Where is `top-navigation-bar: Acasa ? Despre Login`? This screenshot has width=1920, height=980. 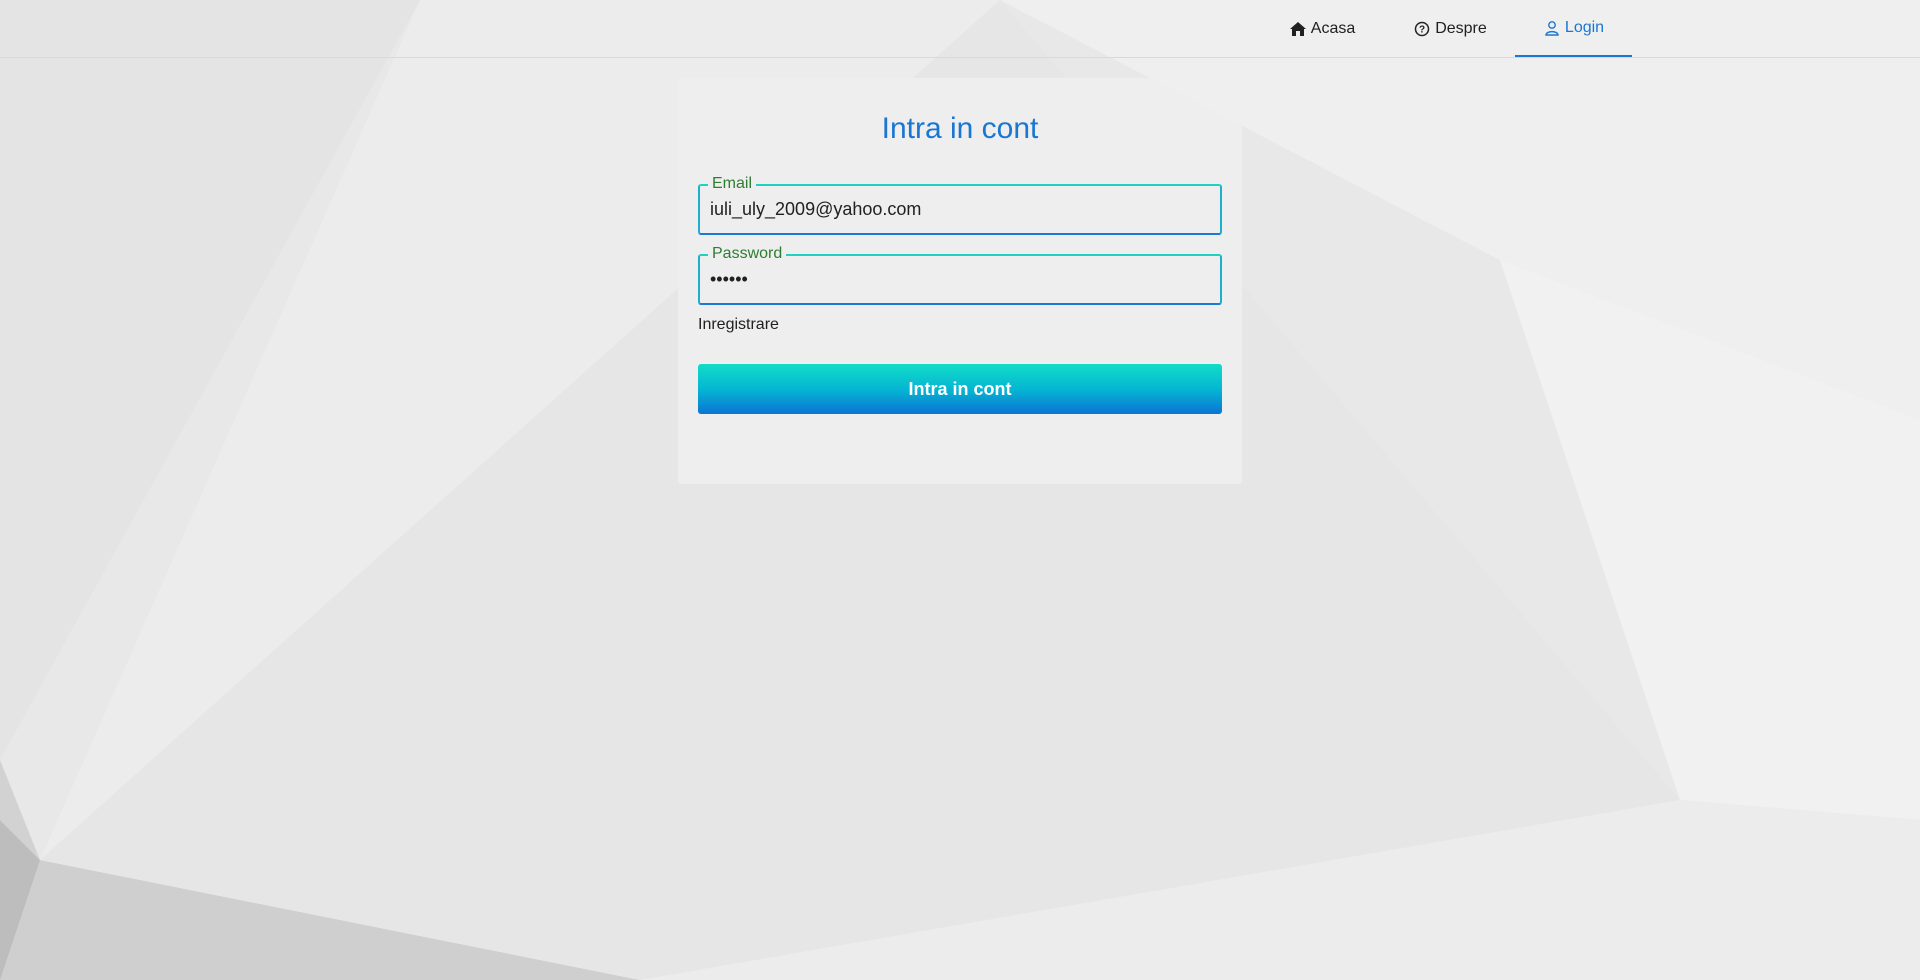
top-navigation-bar: Acasa ? Despre Login is located at coordinates (960, 29).